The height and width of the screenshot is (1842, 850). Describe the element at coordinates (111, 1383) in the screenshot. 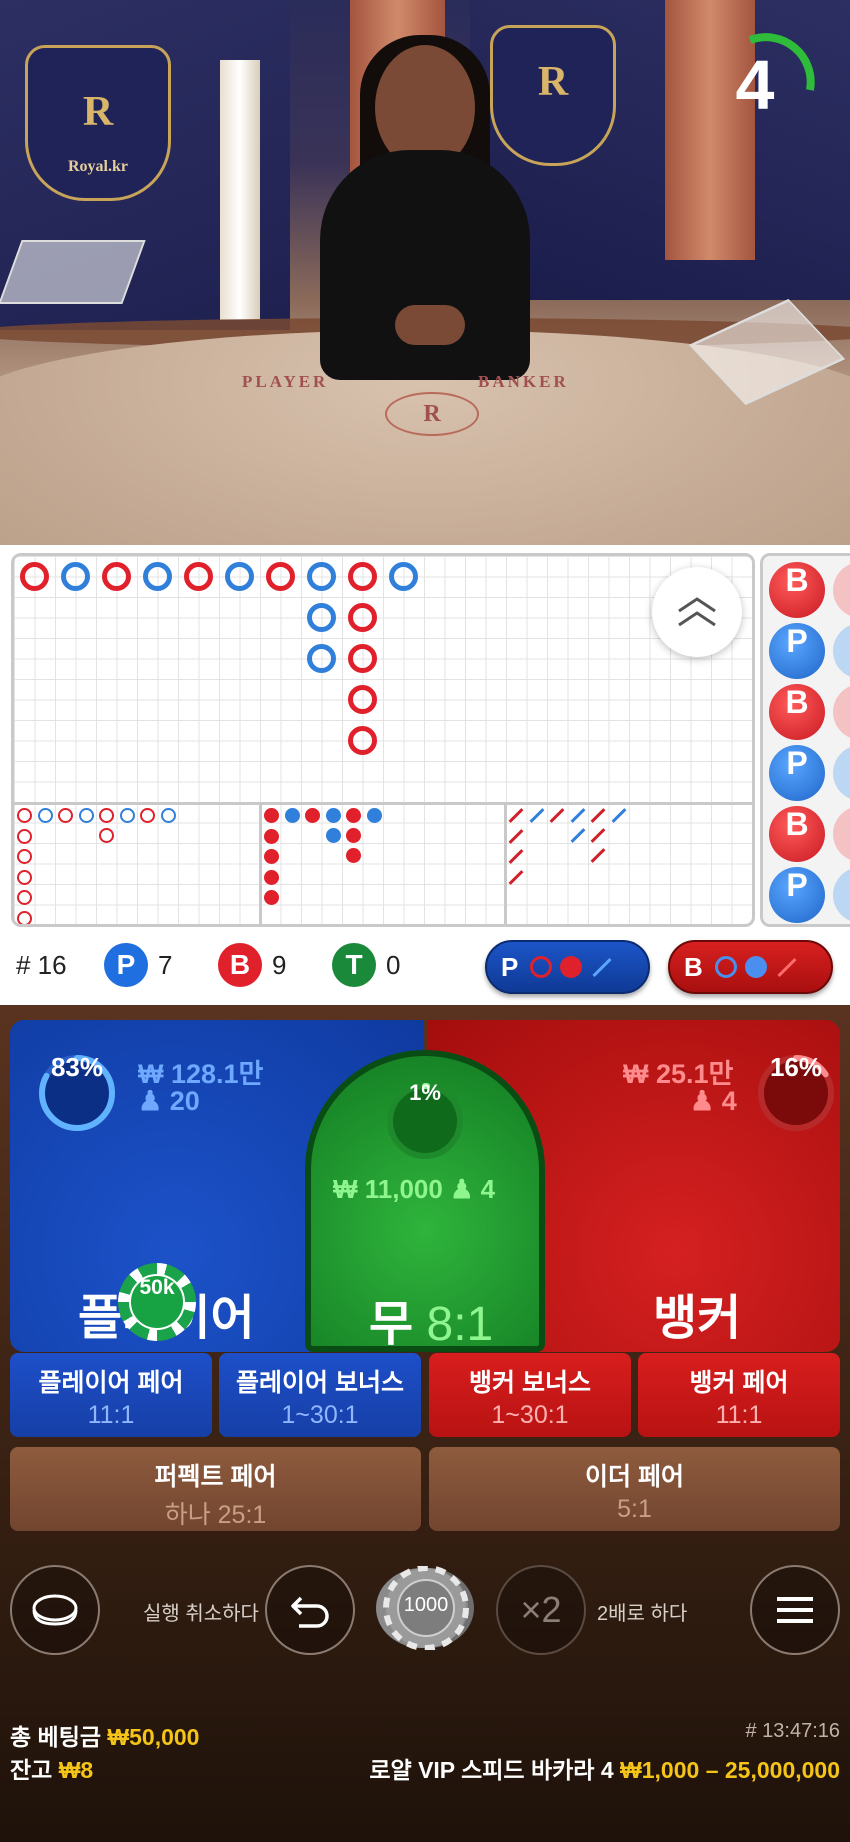

I see `side-bet-name: 플레이어 페어` at that location.